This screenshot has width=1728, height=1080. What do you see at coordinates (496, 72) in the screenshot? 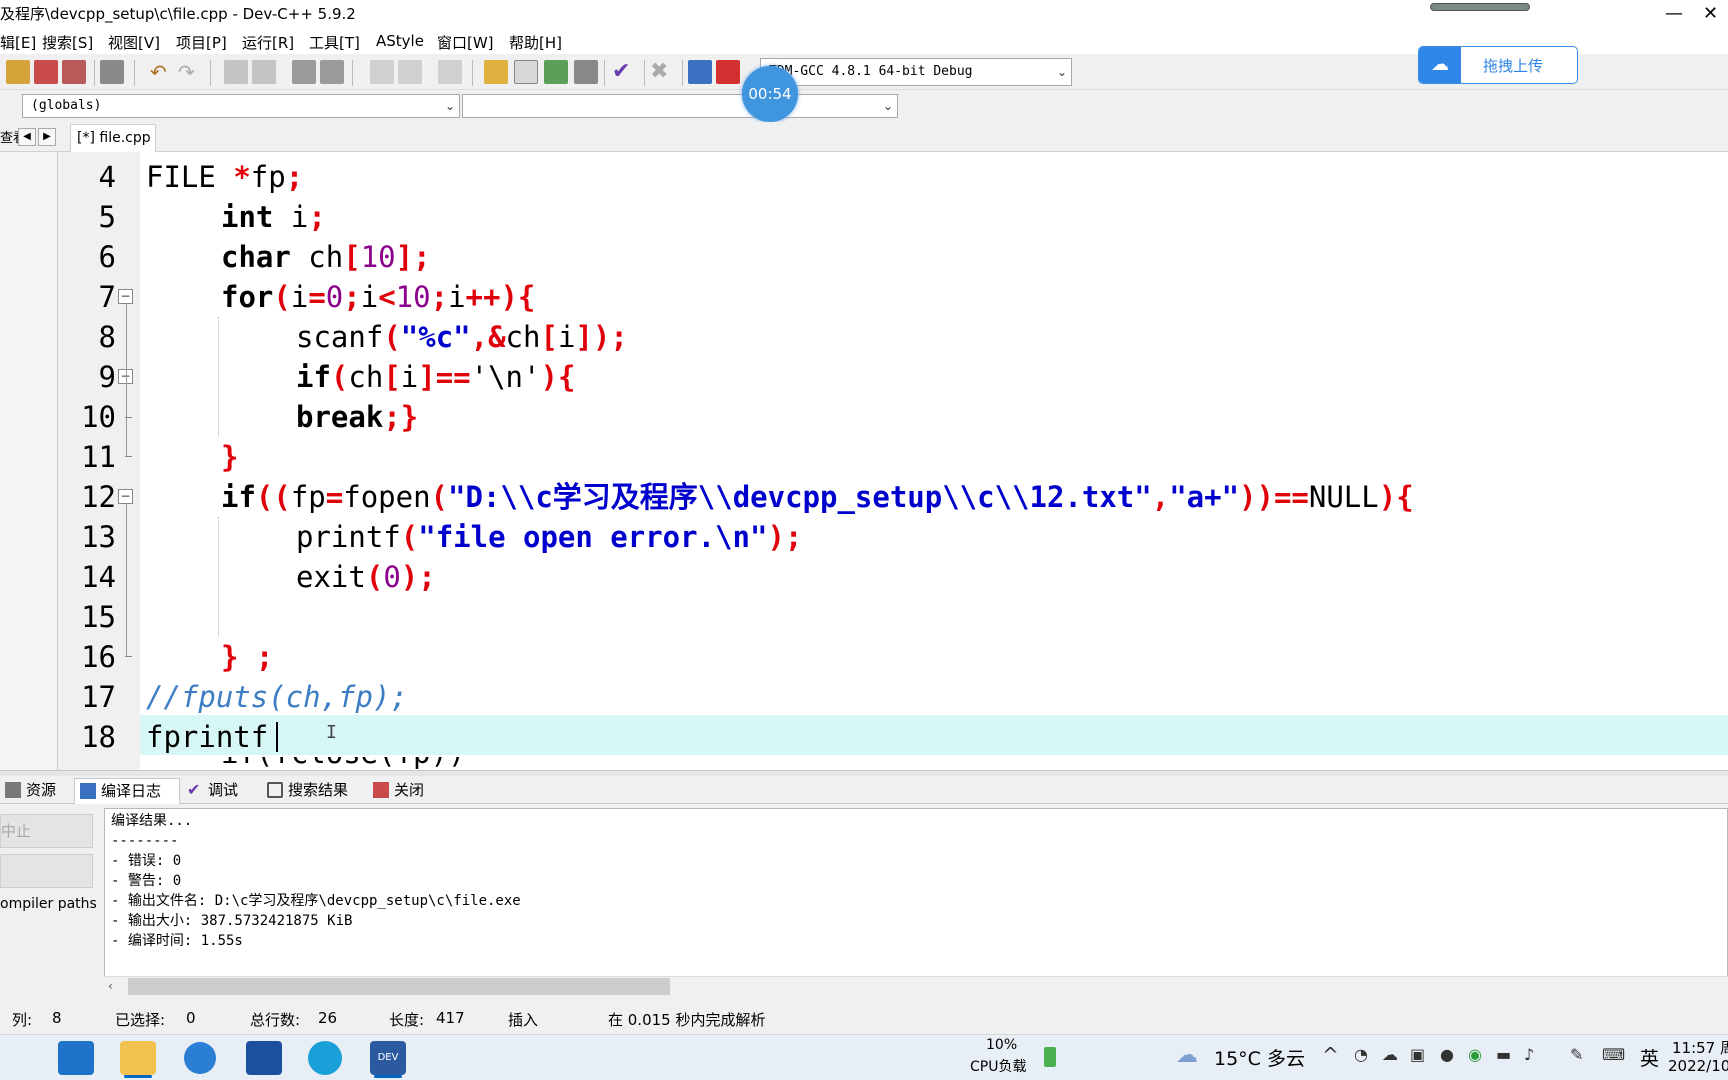
I see `grid-icon` at bounding box center [496, 72].